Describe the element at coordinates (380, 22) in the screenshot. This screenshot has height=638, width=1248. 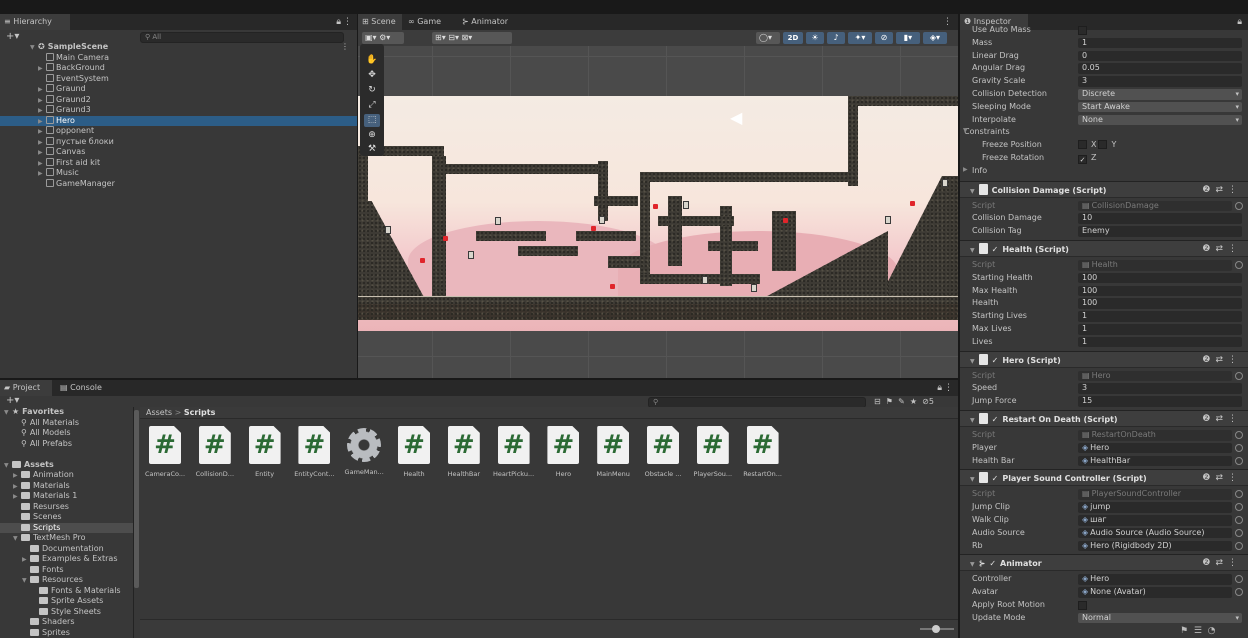
I see `tab-scene: ⊞ Scene` at that location.